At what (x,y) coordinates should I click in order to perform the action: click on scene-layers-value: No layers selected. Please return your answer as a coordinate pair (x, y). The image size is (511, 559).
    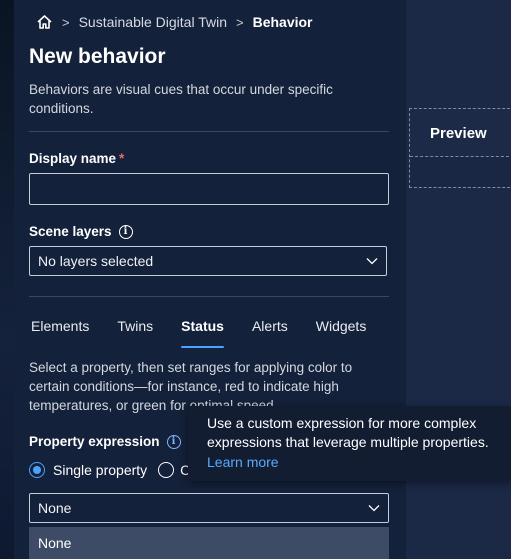
    Looking at the image, I should click on (96, 261).